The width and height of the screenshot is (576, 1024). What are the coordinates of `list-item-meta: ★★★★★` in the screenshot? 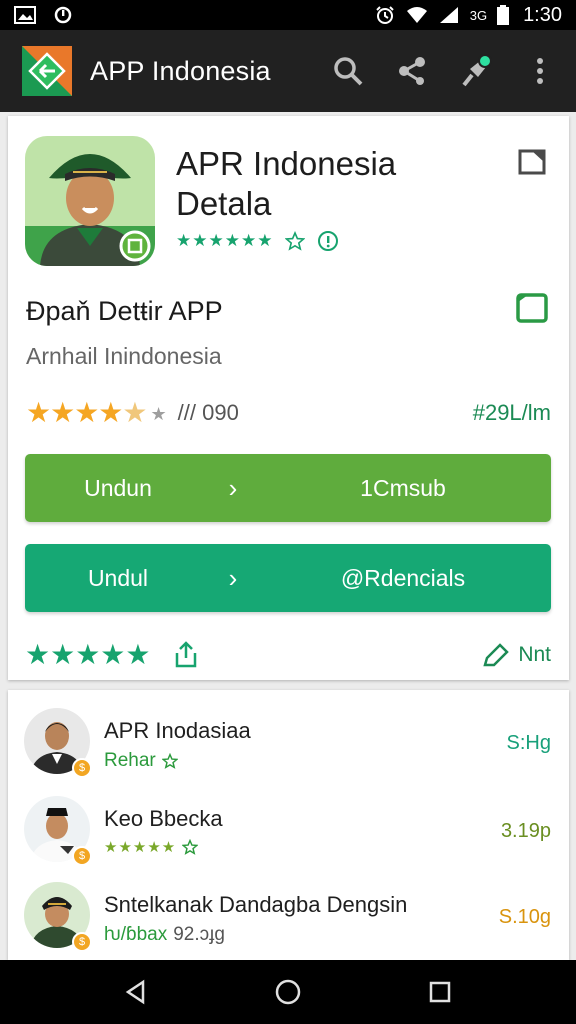 It's located at (151, 847).